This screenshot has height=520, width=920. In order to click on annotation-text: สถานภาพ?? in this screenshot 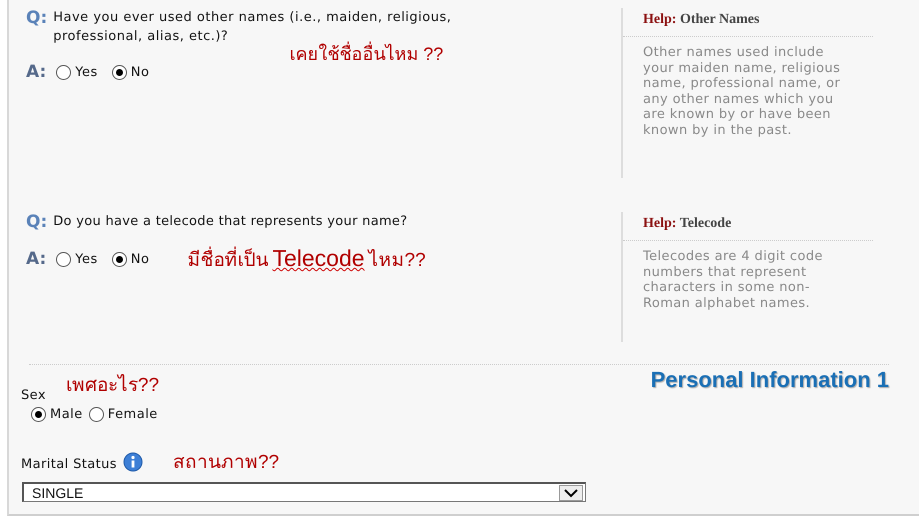, I will do `click(226, 463)`.